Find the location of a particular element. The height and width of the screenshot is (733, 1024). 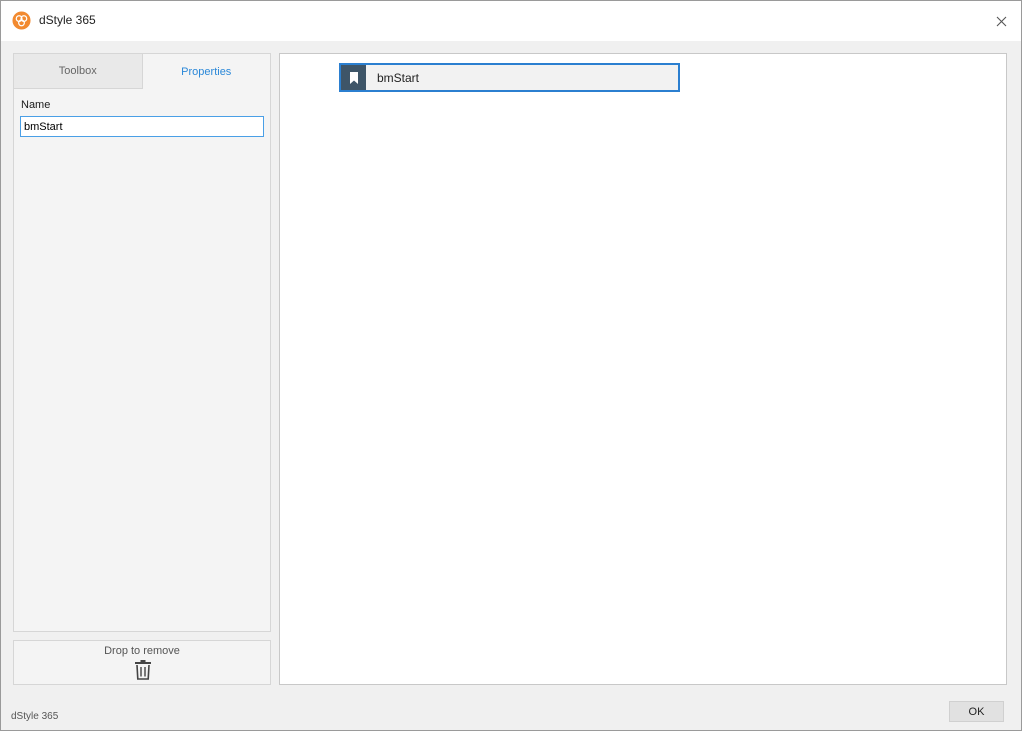

ok-button: OK is located at coordinates (976, 711).